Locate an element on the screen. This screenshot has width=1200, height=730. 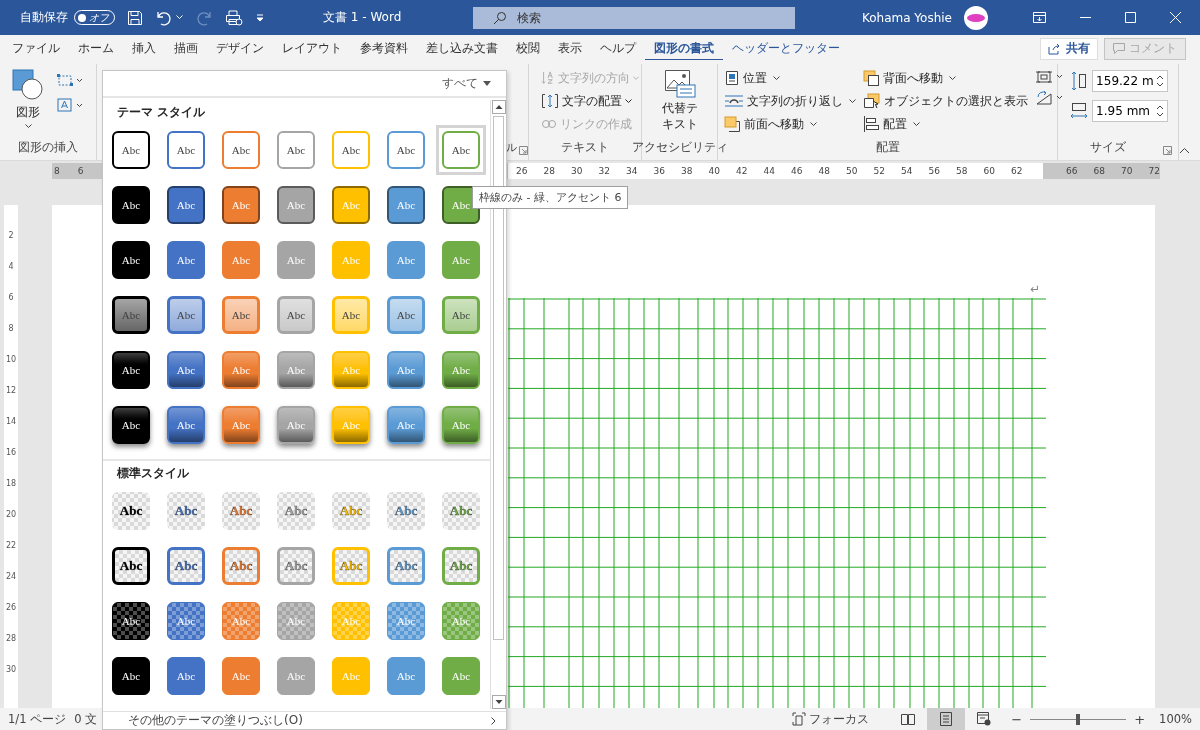
ruler-number: 60 is located at coordinates (989, 171).